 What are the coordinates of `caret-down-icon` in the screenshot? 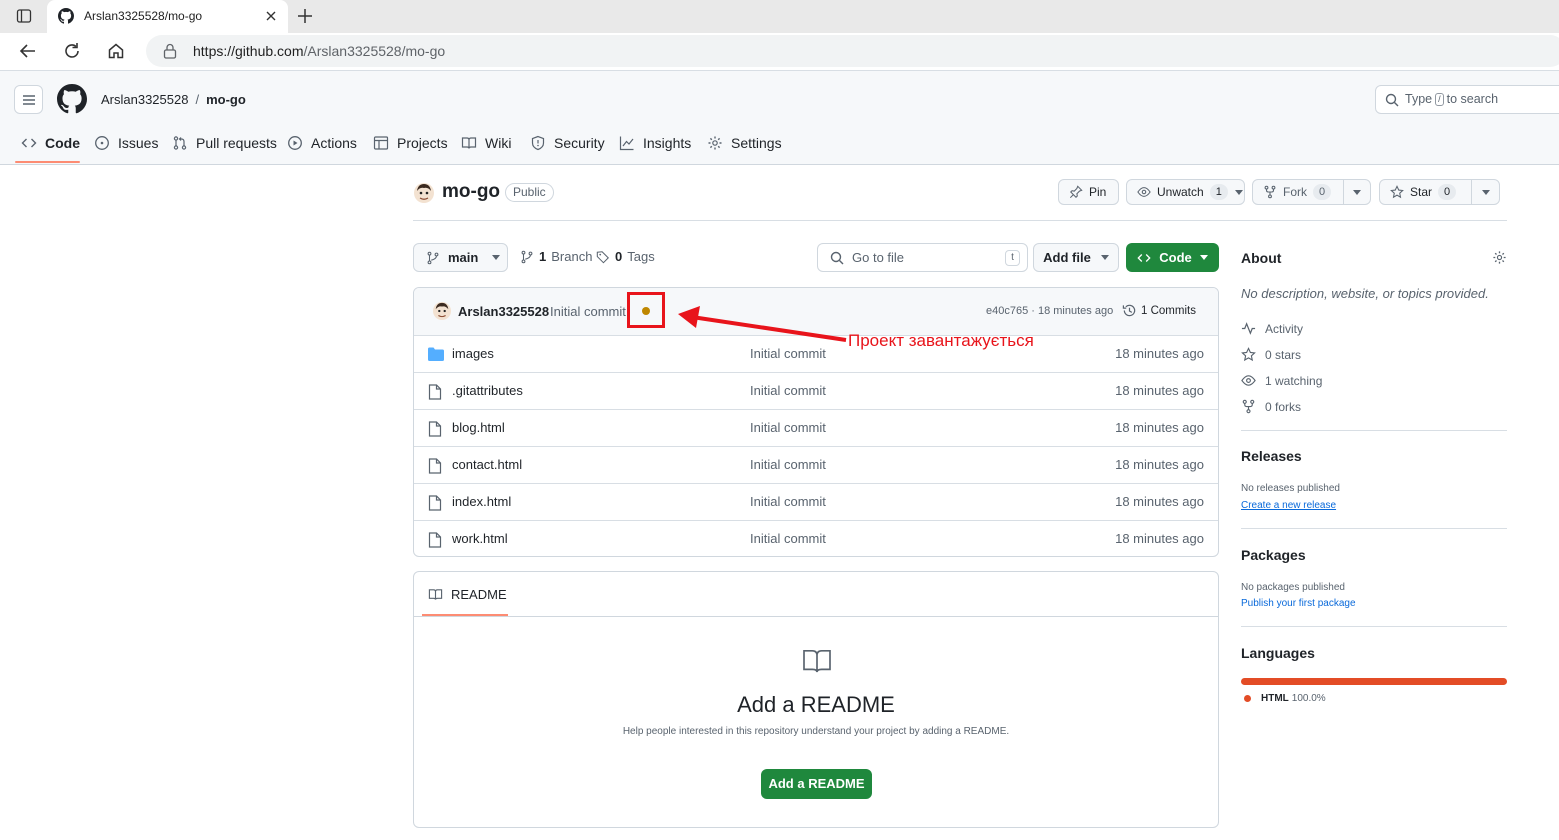 It's located at (1238, 192).